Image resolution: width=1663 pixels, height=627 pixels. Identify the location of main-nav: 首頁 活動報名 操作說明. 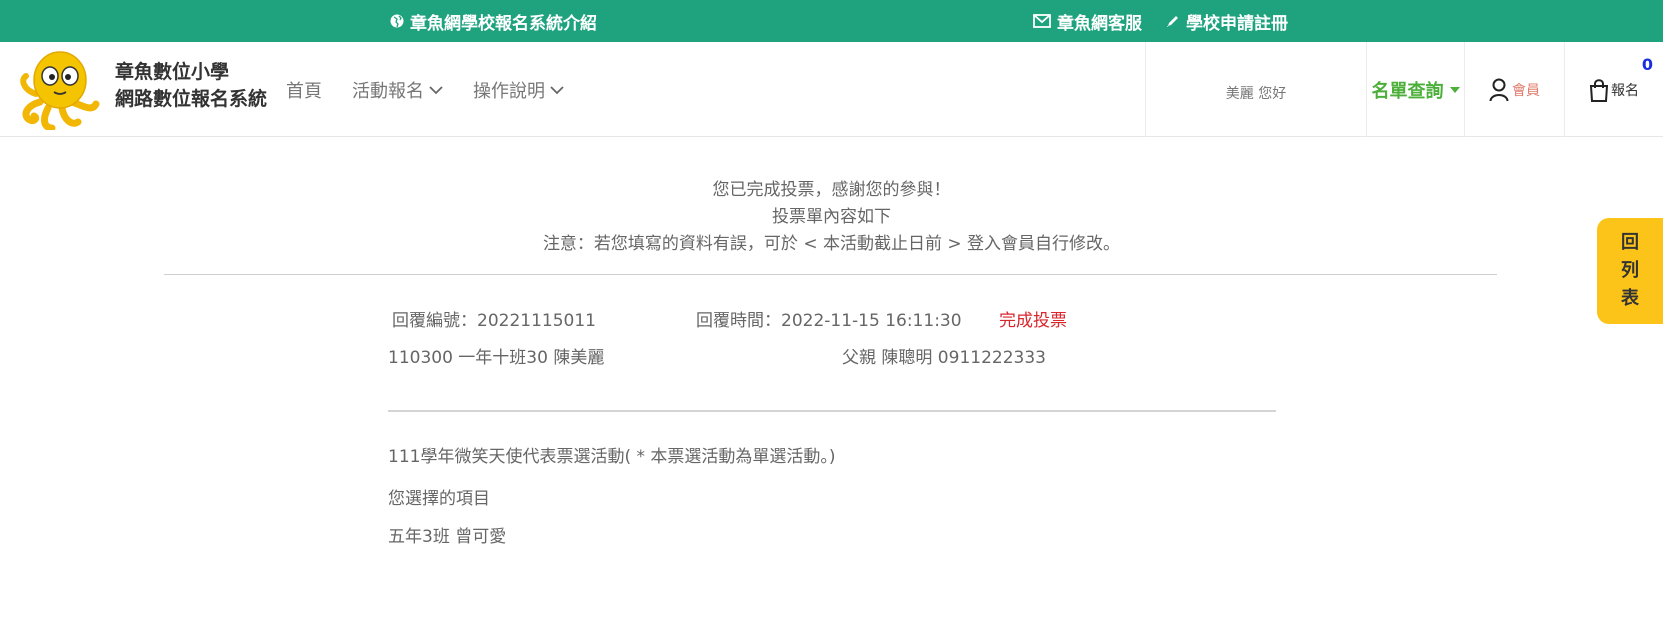
(425, 89).